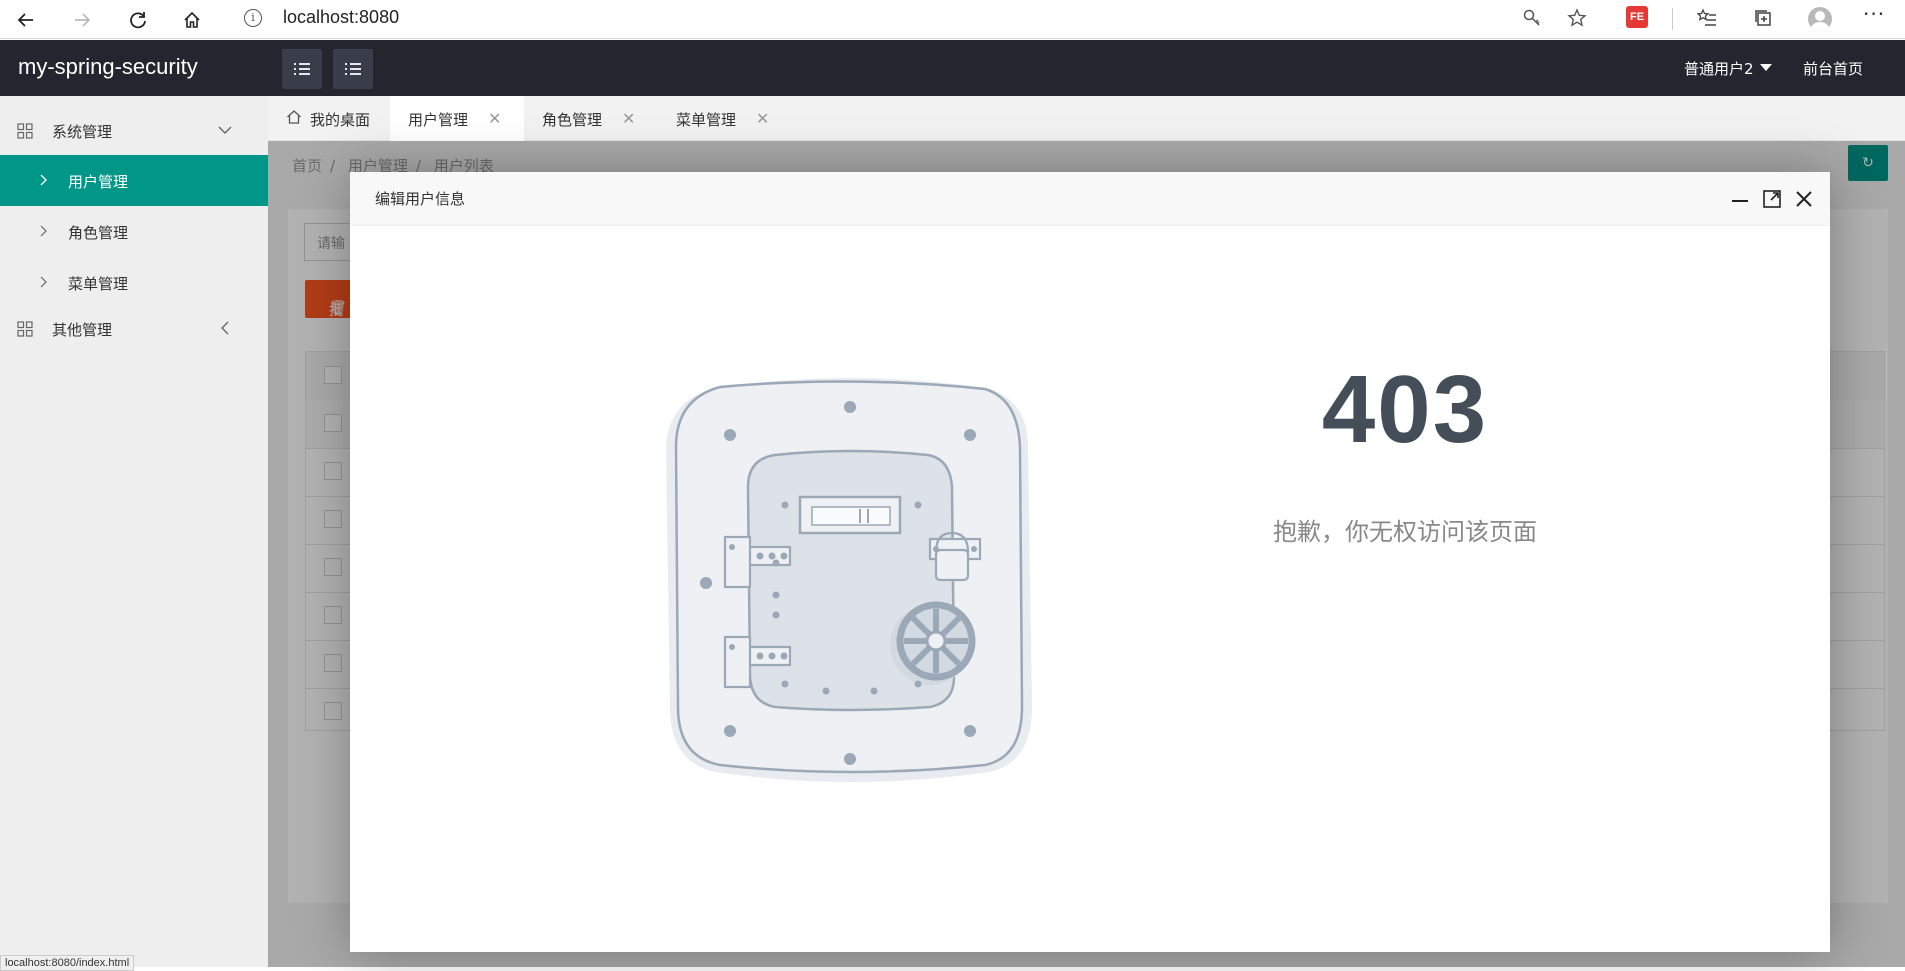 This screenshot has height=971, width=1905. Describe the element at coordinates (134, 531) in the screenshot. I see `sidebar: 系统管理 用户管理 角色管理 菜单管理 其他管理` at that location.